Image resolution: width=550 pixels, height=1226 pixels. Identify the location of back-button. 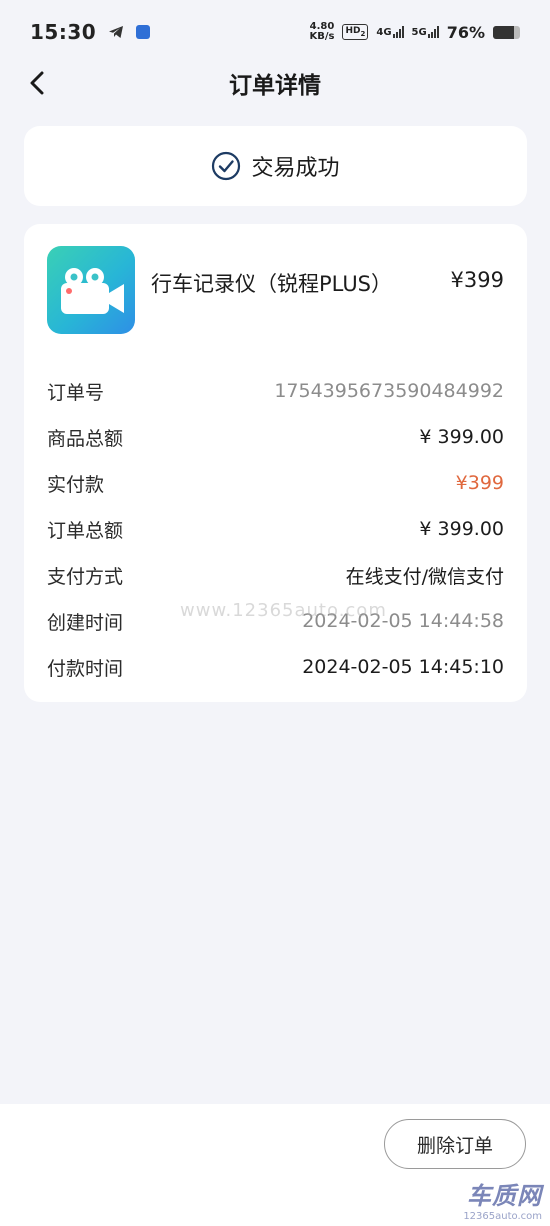
(37, 83).